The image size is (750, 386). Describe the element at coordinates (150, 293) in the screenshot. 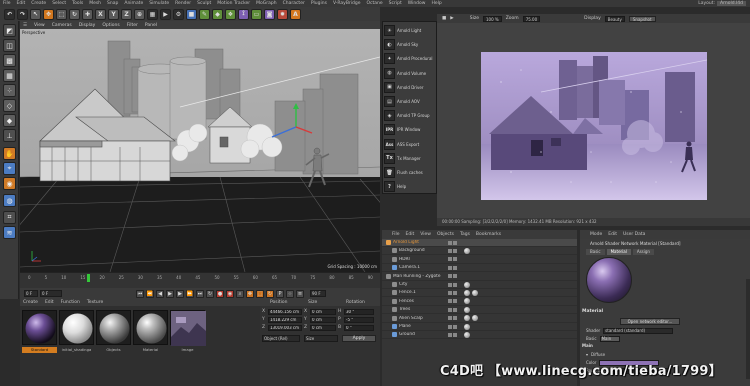

I see `previous-key-icon: ⏪` at that location.